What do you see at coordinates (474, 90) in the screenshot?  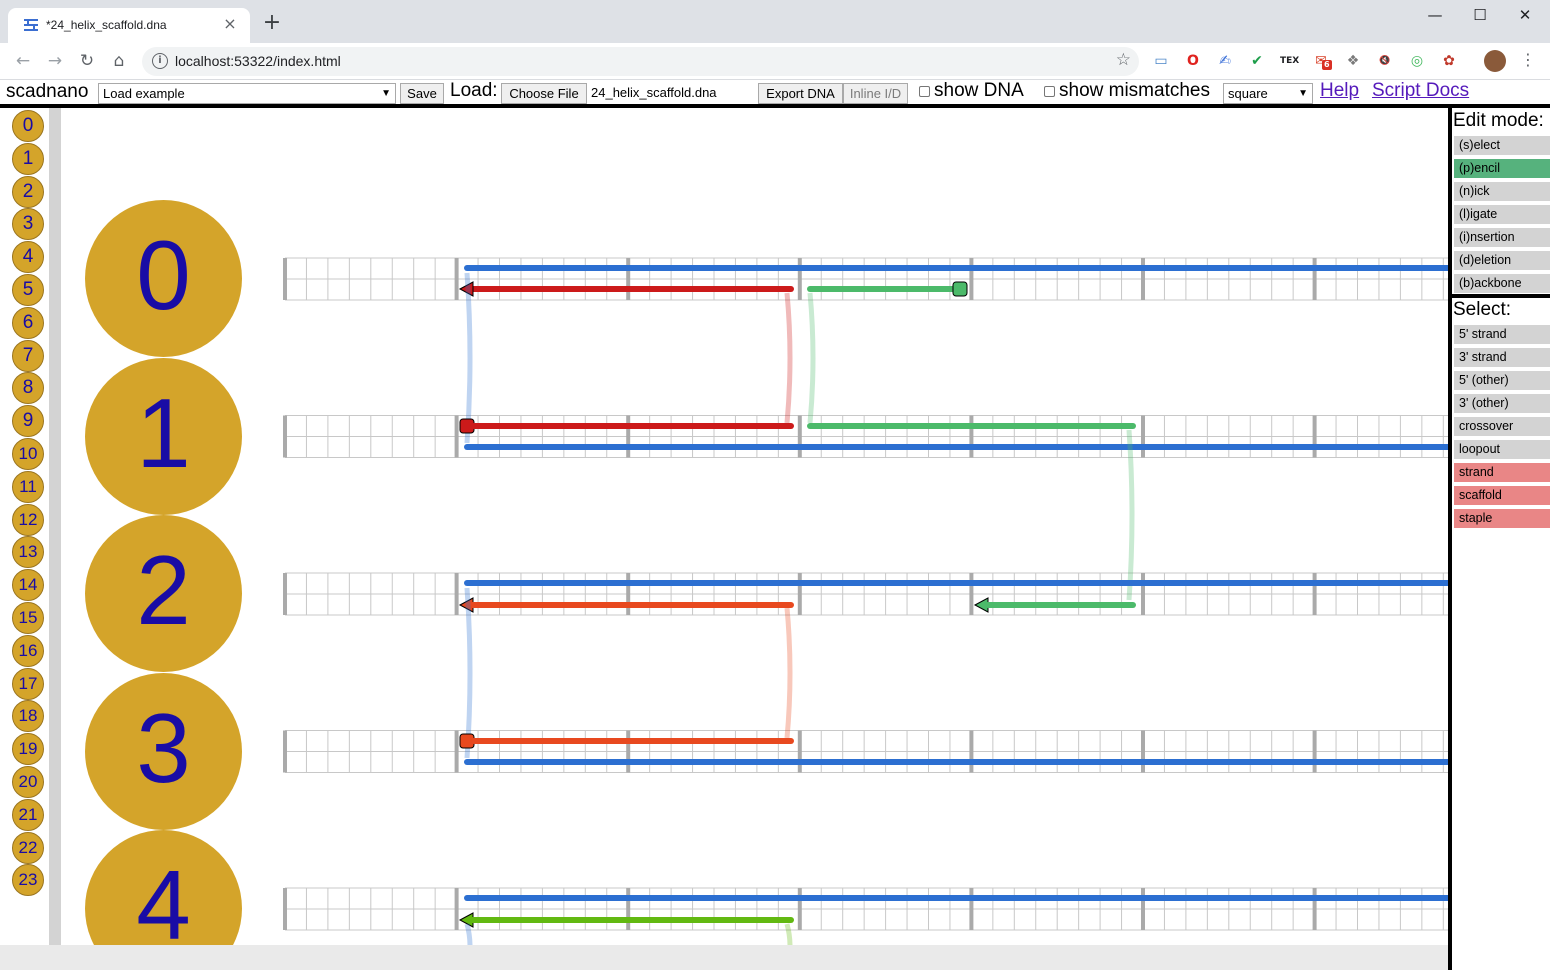 I see `load-label: Load:` at bounding box center [474, 90].